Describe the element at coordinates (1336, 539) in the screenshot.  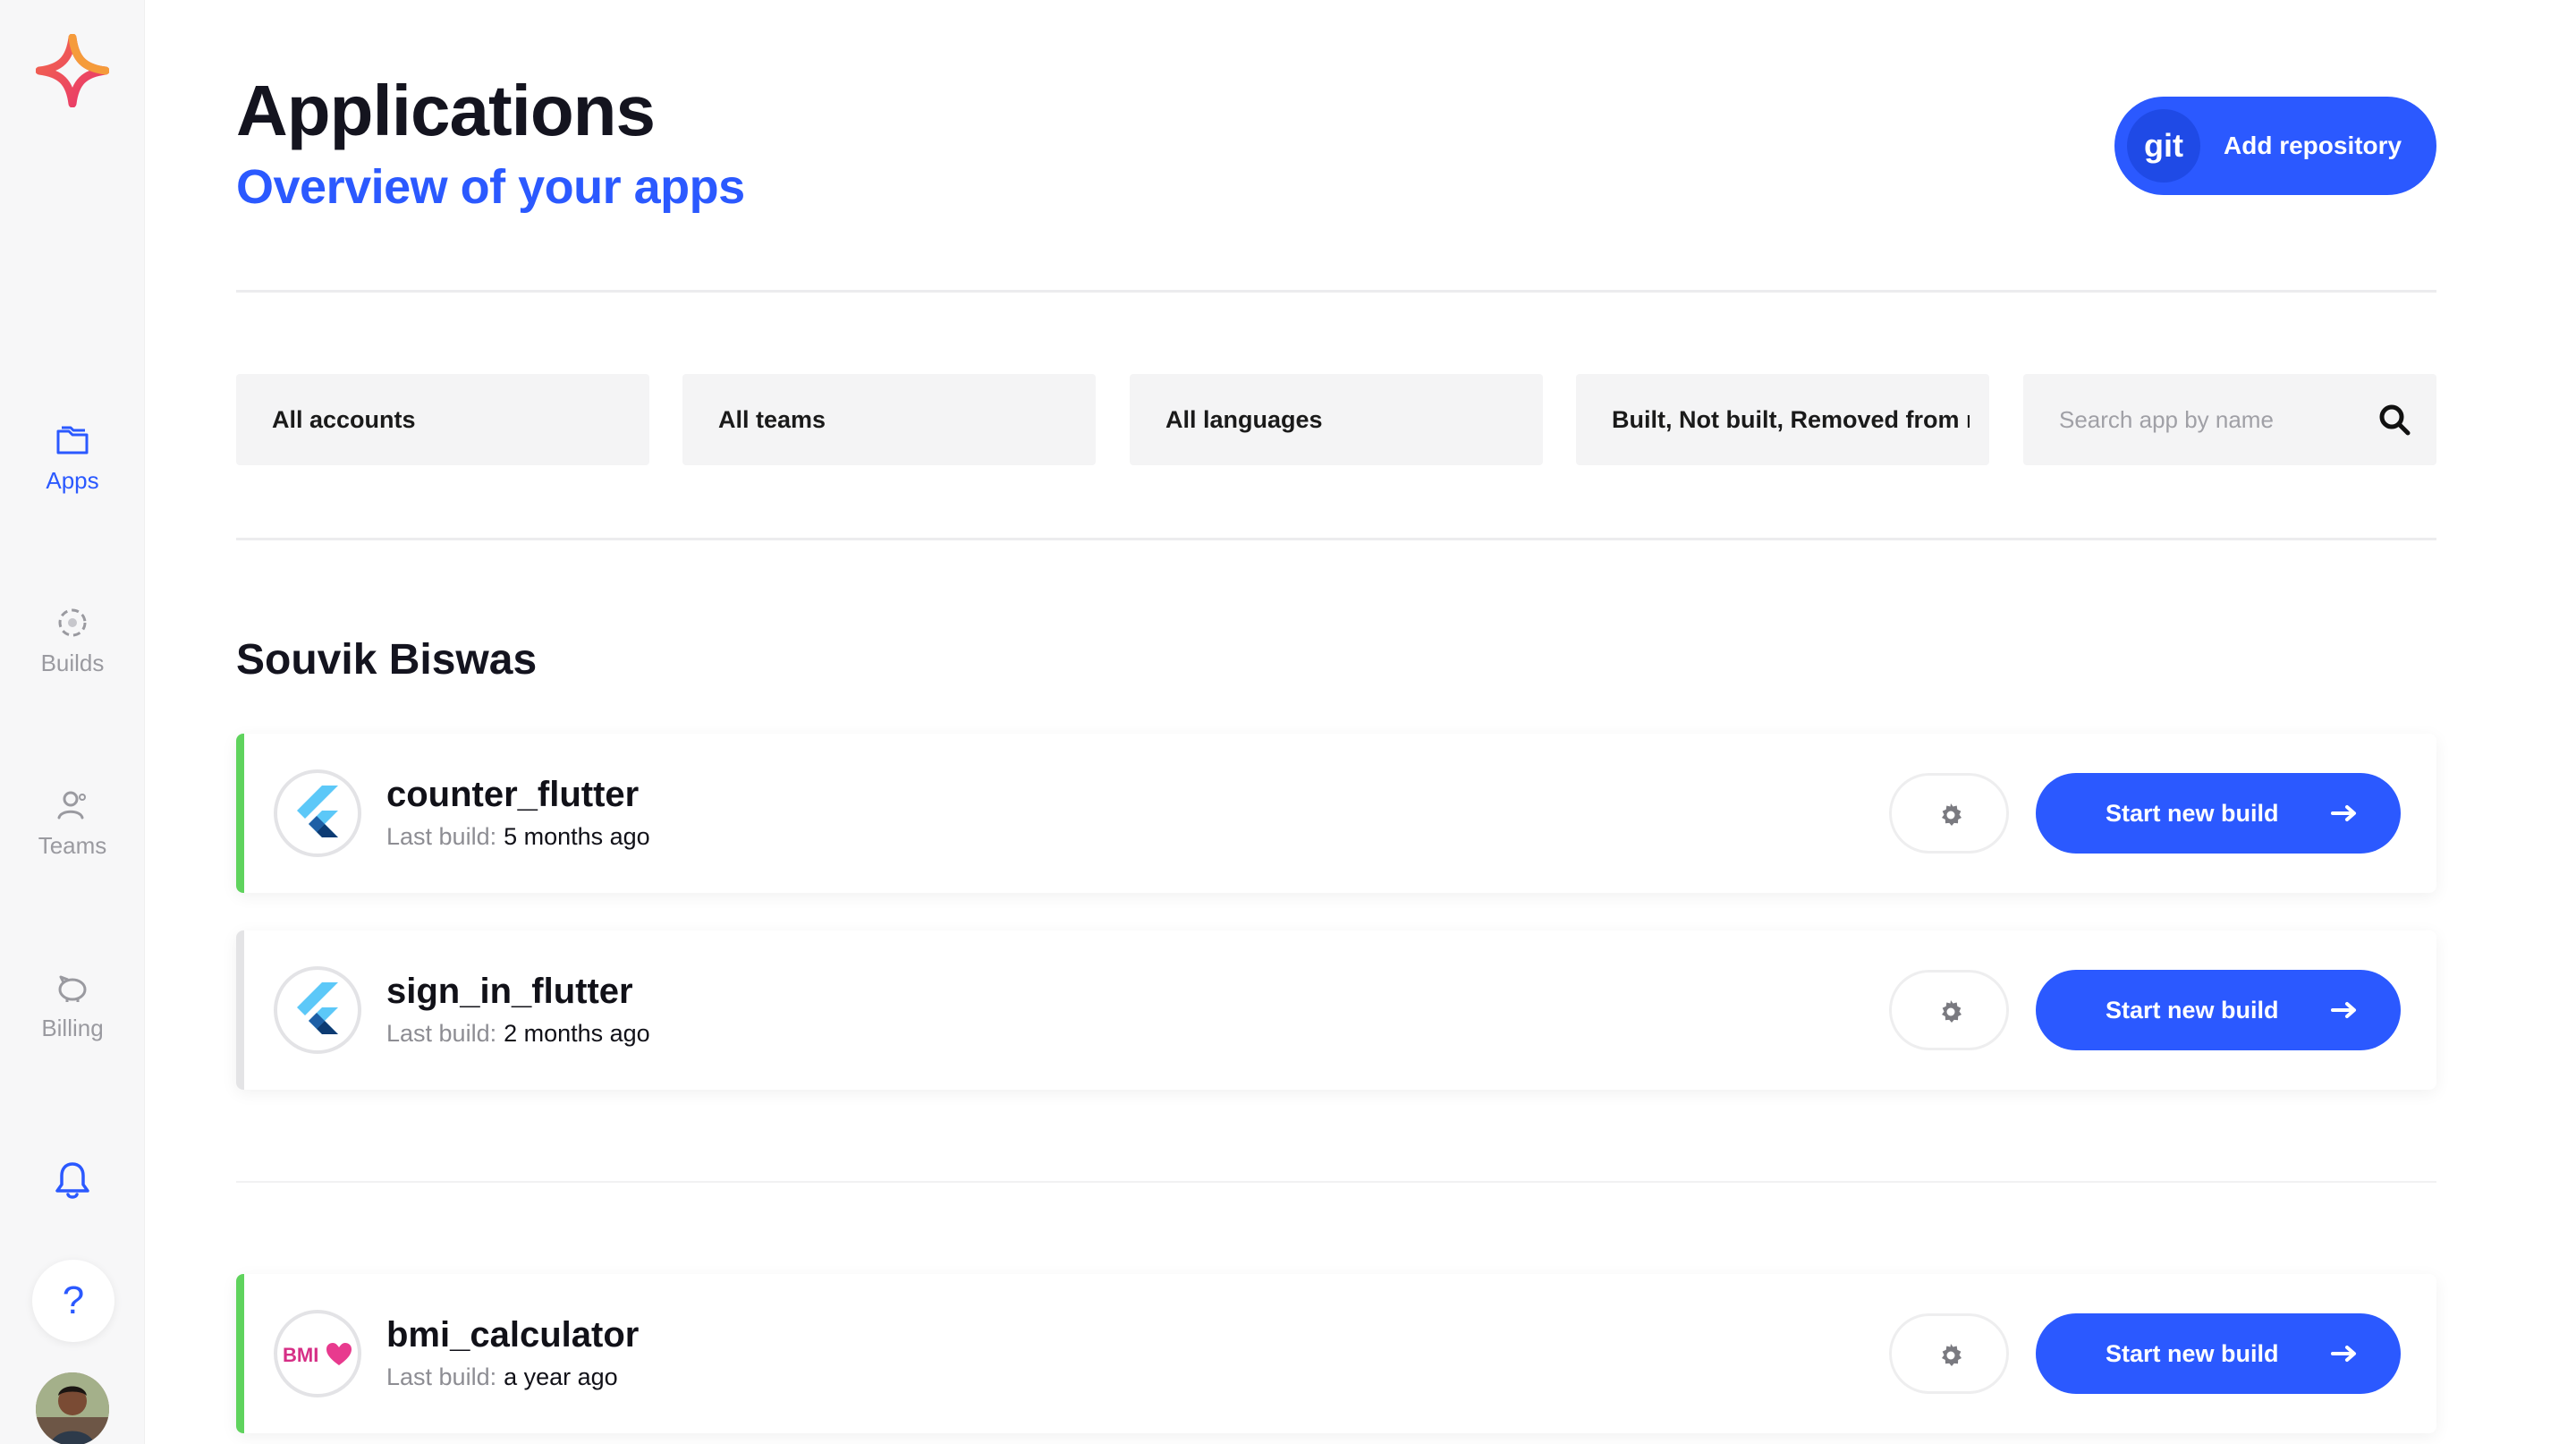
I see `filters-divider` at that location.